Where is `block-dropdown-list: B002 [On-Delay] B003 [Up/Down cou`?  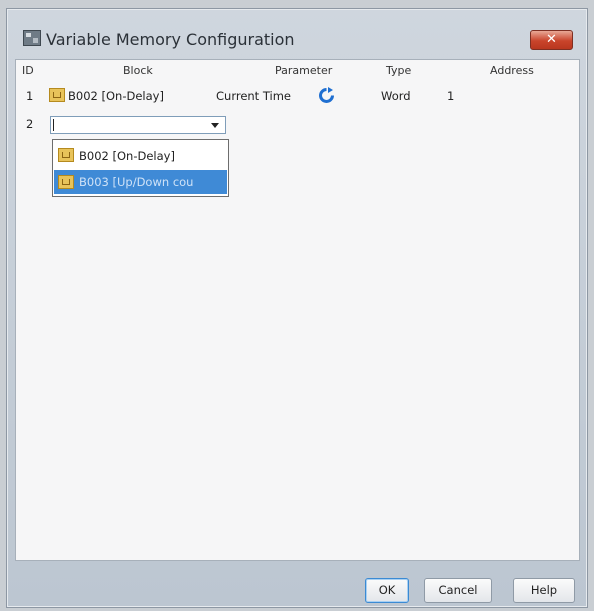 block-dropdown-list: B002 [On-Delay] B003 [Up/Down cou is located at coordinates (140, 168).